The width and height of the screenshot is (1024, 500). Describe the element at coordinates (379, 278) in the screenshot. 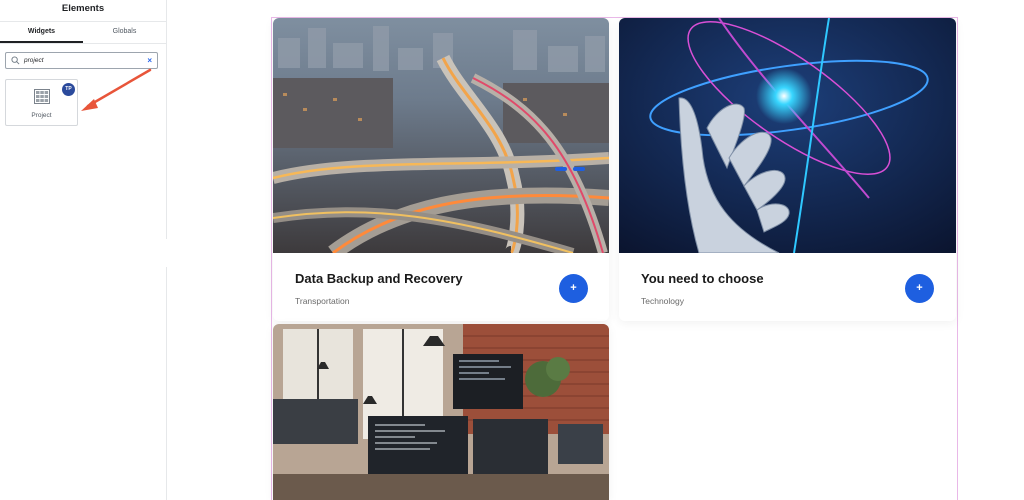

I see `project-title: Data Backup and Recovery` at that location.